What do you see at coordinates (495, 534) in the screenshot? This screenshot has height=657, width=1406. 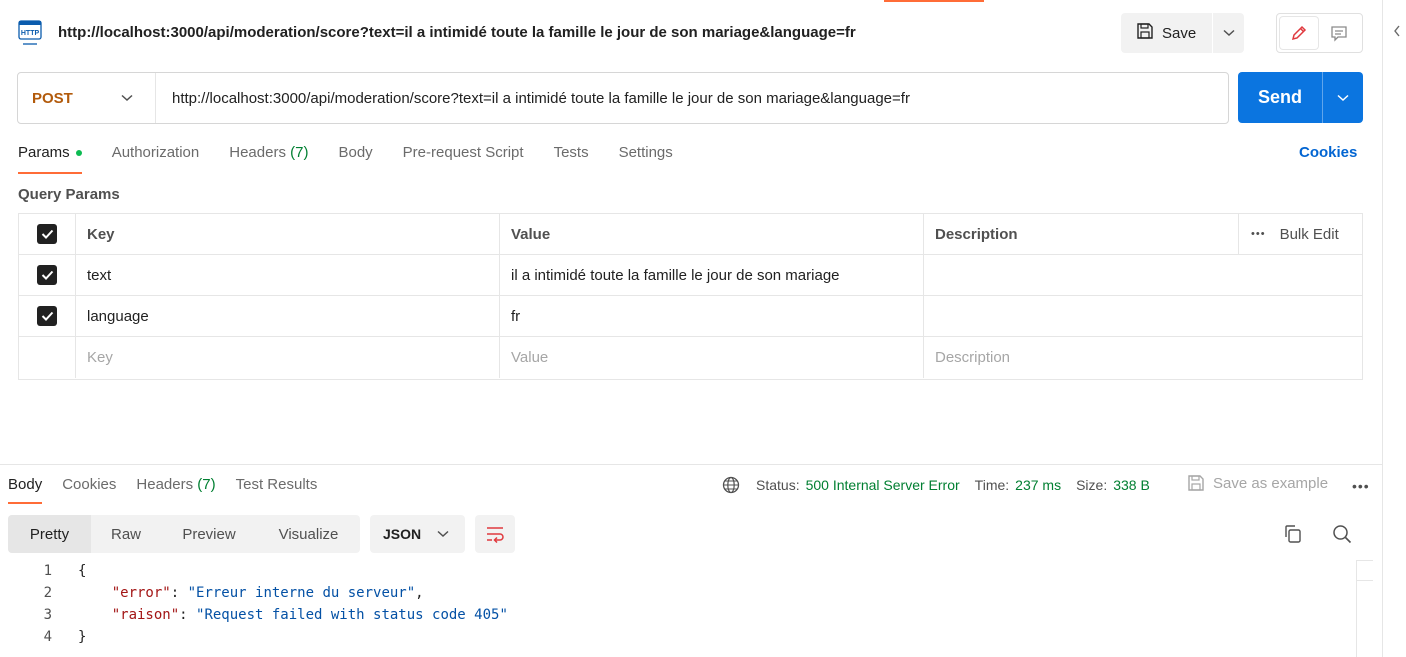 I see `wrap-lines-button` at bounding box center [495, 534].